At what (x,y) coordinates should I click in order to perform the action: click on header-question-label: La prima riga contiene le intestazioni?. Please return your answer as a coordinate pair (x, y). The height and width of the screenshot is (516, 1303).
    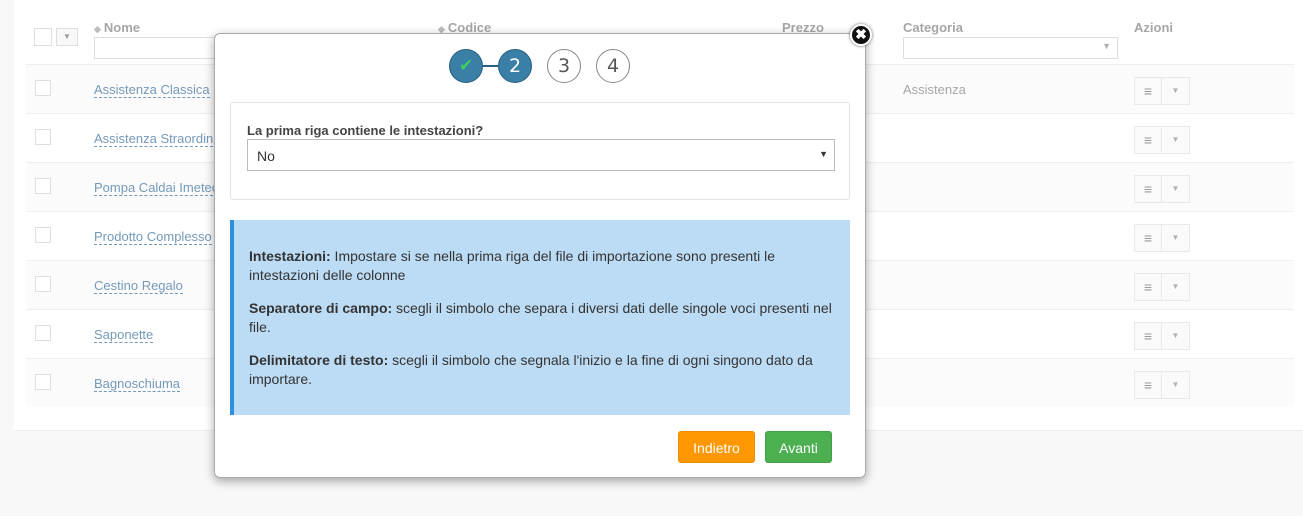
    Looking at the image, I should click on (365, 130).